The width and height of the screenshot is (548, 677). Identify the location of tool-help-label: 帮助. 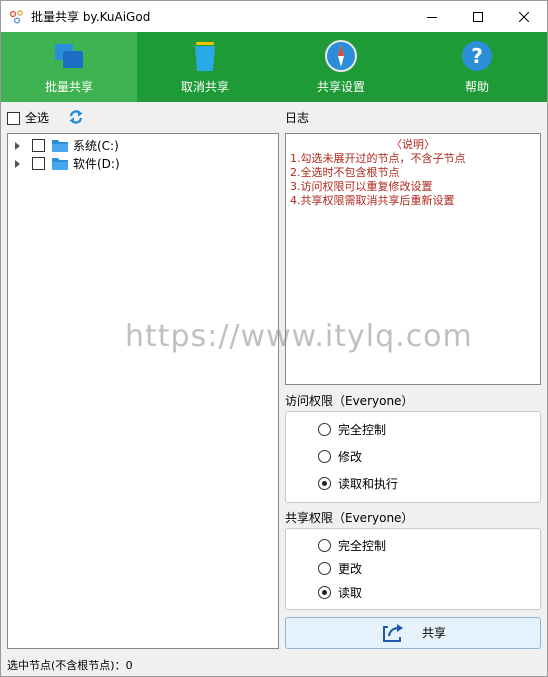
(476, 87).